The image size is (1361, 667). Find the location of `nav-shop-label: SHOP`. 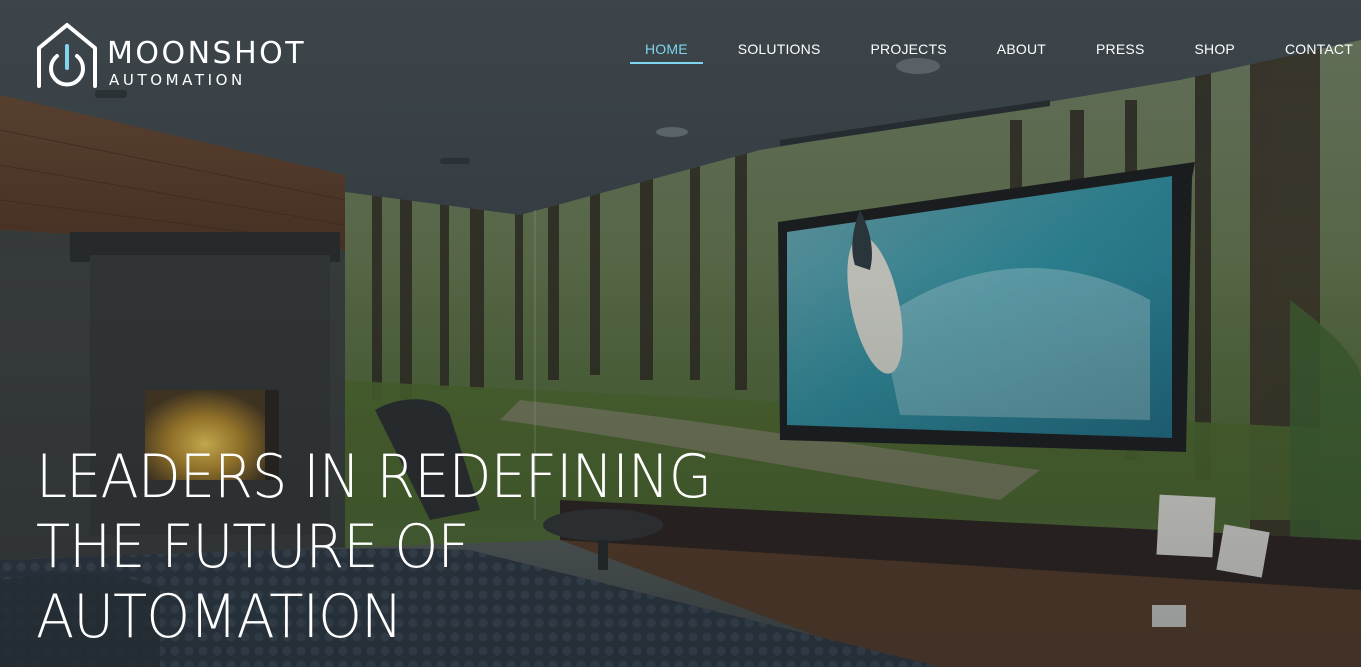

nav-shop-label: SHOP is located at coordinates (1214, 49).